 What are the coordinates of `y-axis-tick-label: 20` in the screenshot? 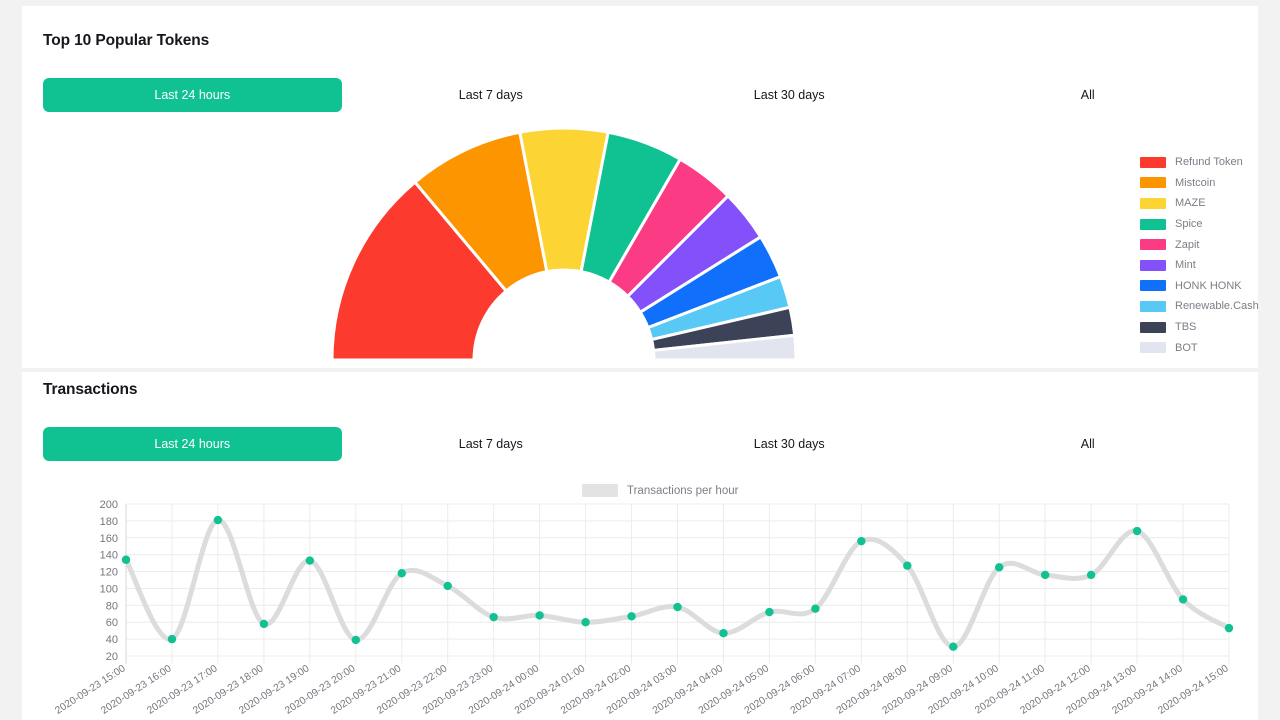 It's located at (112, 657).